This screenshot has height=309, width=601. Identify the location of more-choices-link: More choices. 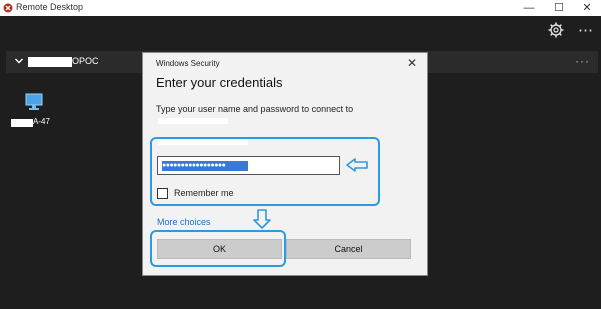
(184, 222).